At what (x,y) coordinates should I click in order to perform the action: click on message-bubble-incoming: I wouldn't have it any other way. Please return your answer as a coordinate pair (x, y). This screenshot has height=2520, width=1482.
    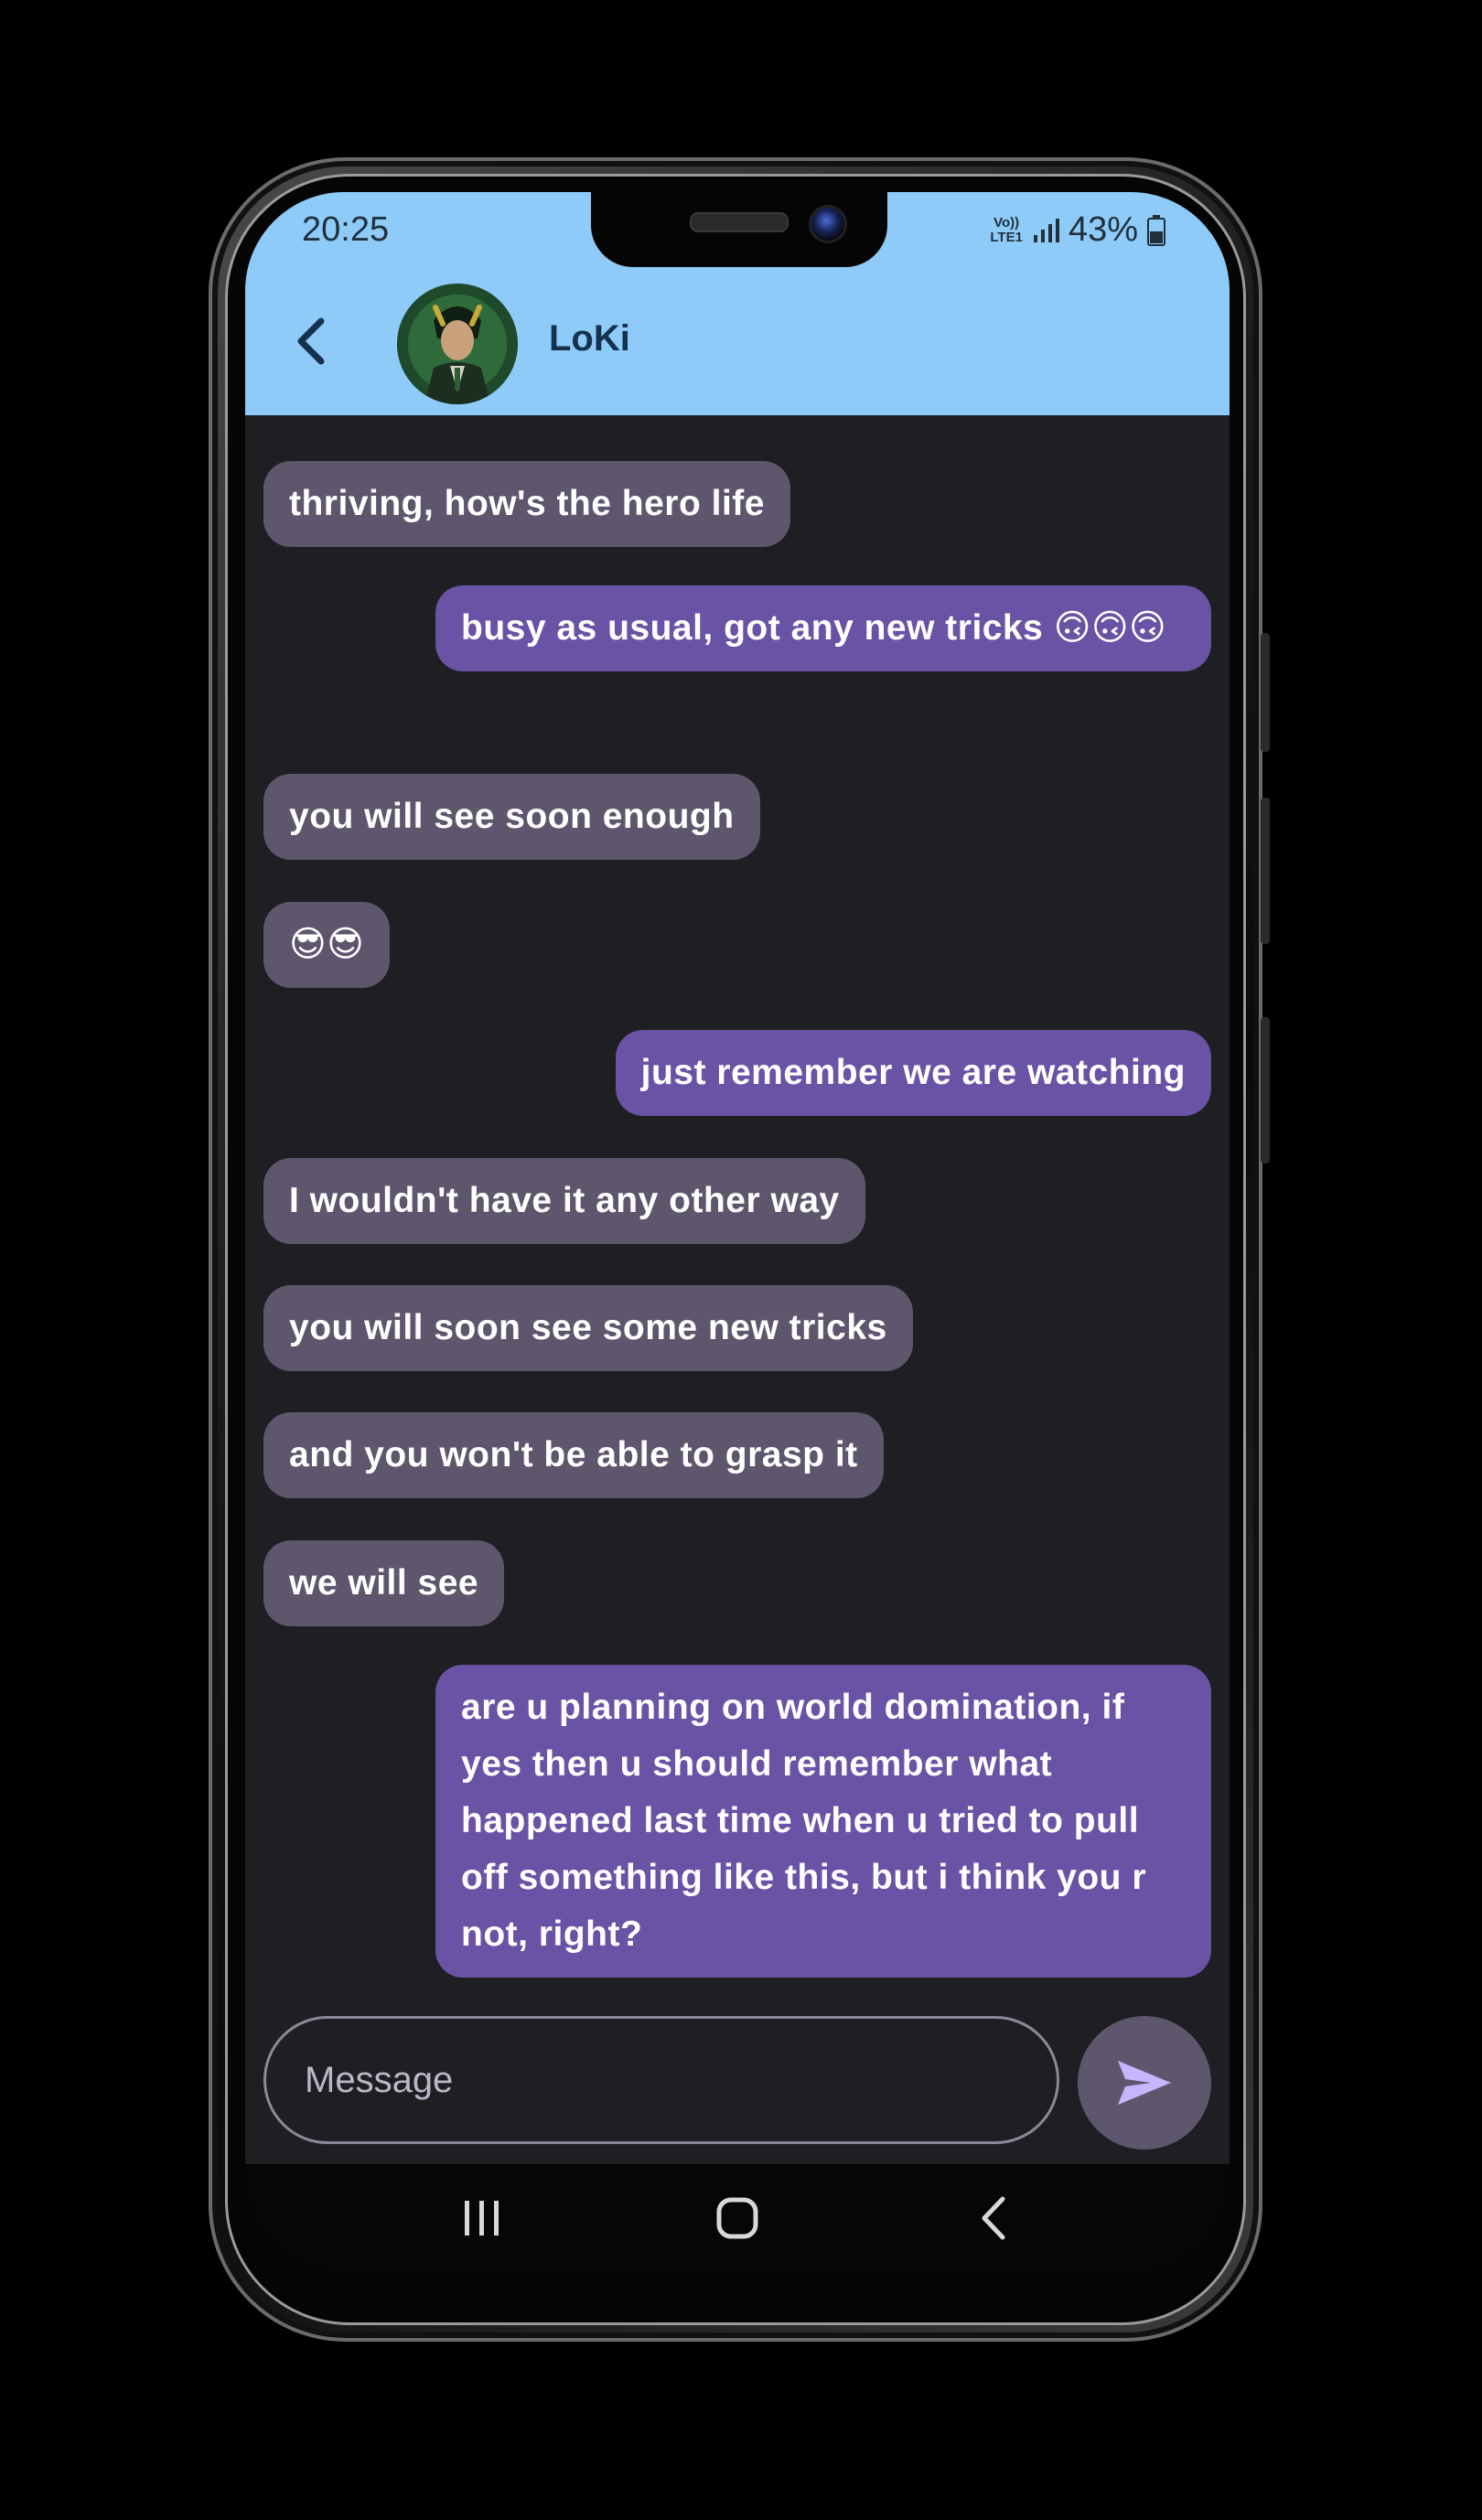
    Looking at the image, I should click on (564, 1201).